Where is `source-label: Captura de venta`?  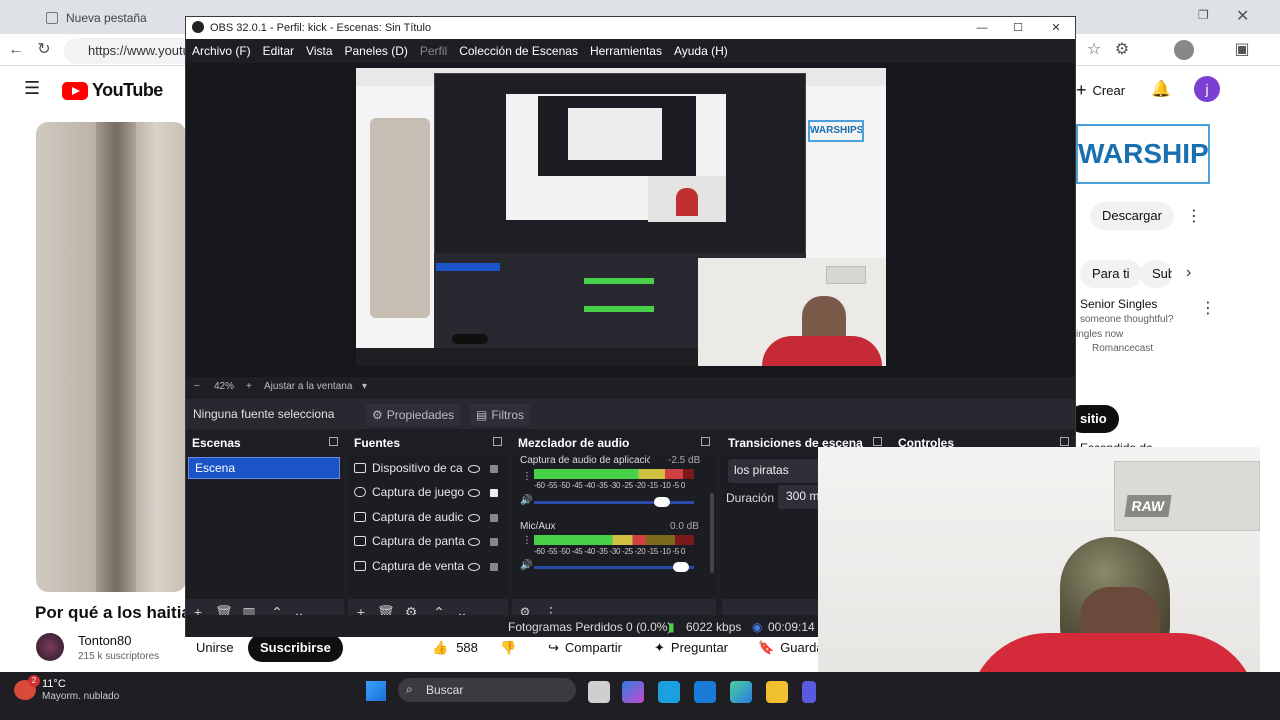 source-label: Captura de venta is located at coordinates (418, 566).